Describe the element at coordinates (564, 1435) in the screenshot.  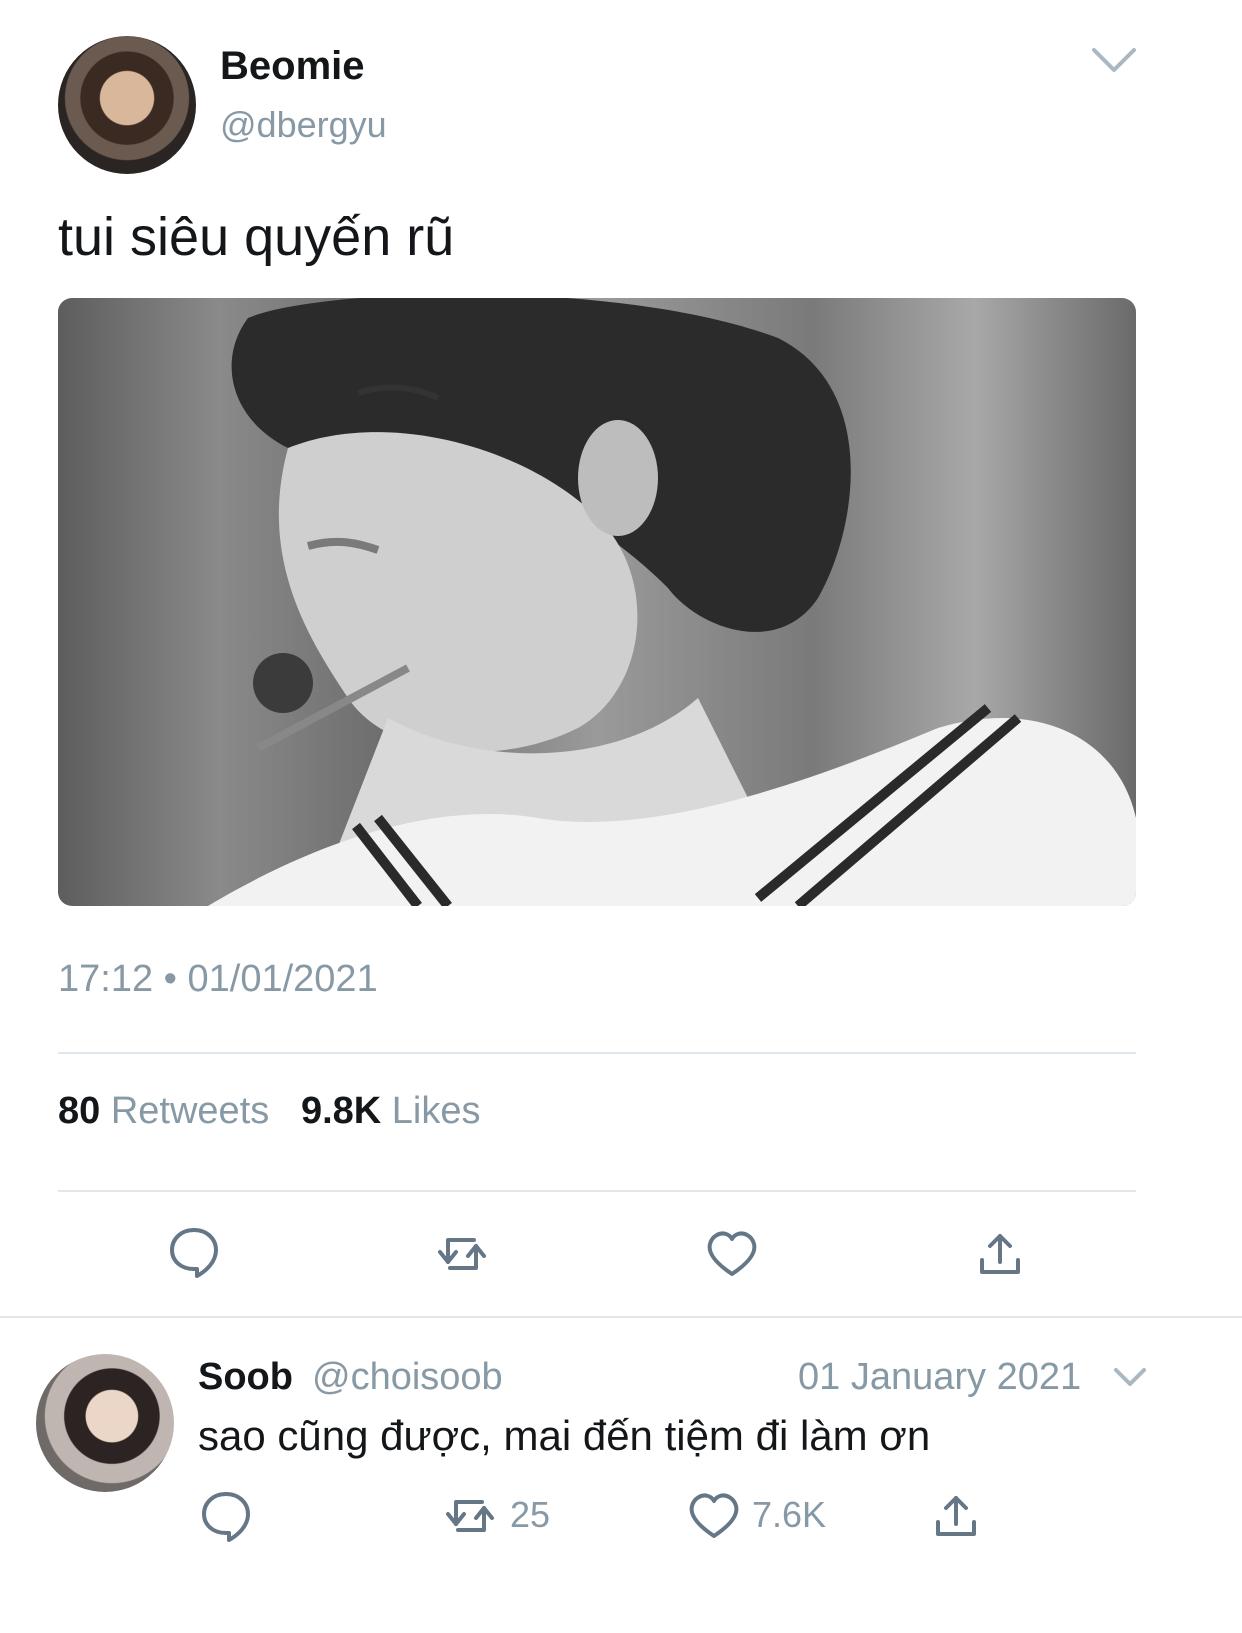
I see `reply-text: sao cũng được, mai đến tiệm đi làm ơn` at that location.